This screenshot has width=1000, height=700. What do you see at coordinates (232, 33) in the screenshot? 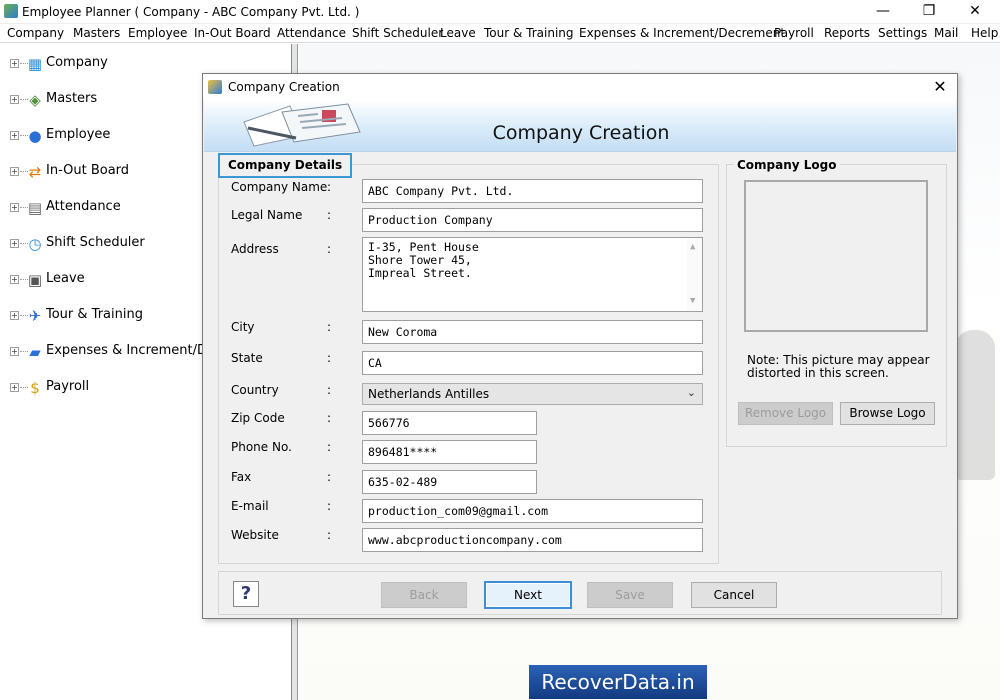
I see `menu-in-out-board: In-Out Board` at bounding box center [232, 33].